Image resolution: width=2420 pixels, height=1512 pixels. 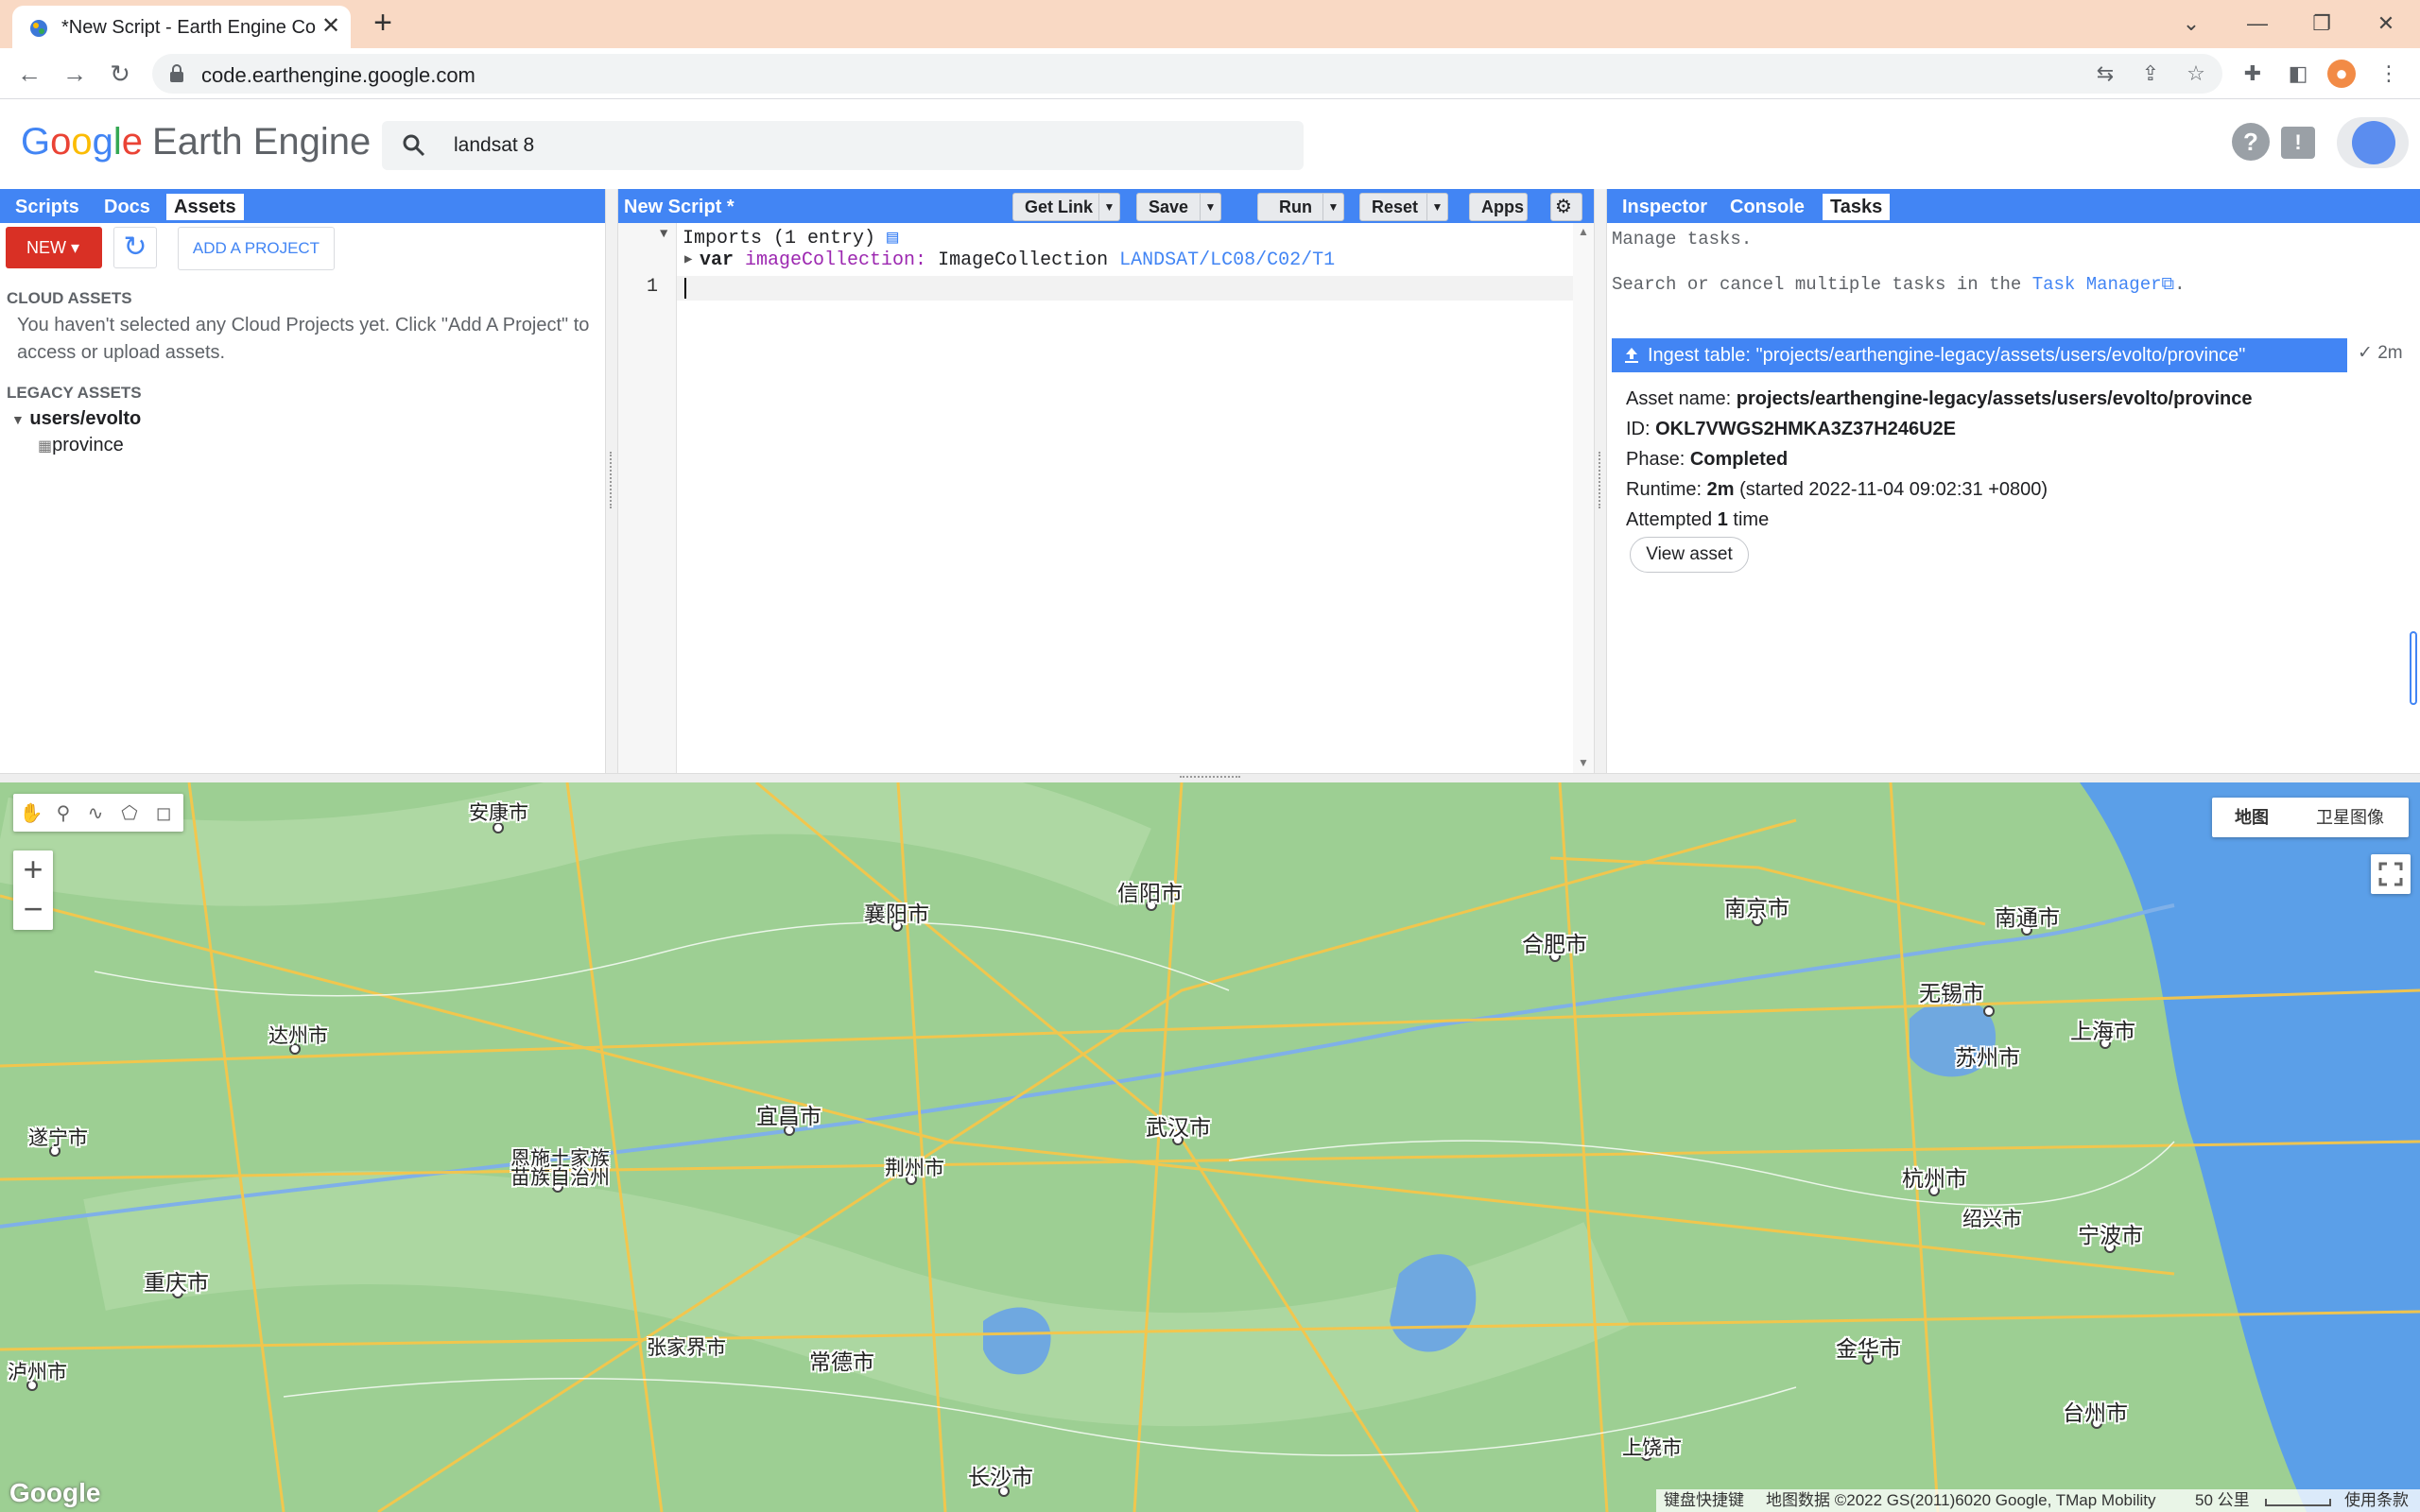 I want to click on feedback-icon: !, so click(x=2298, y=143).